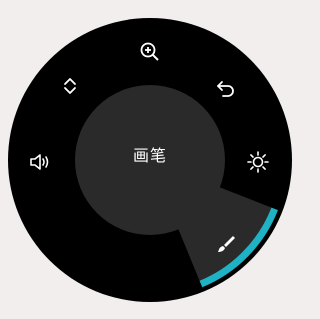 This screenshot has width=320, height=319. I want to click on brightness-icon, so click(258, 162).